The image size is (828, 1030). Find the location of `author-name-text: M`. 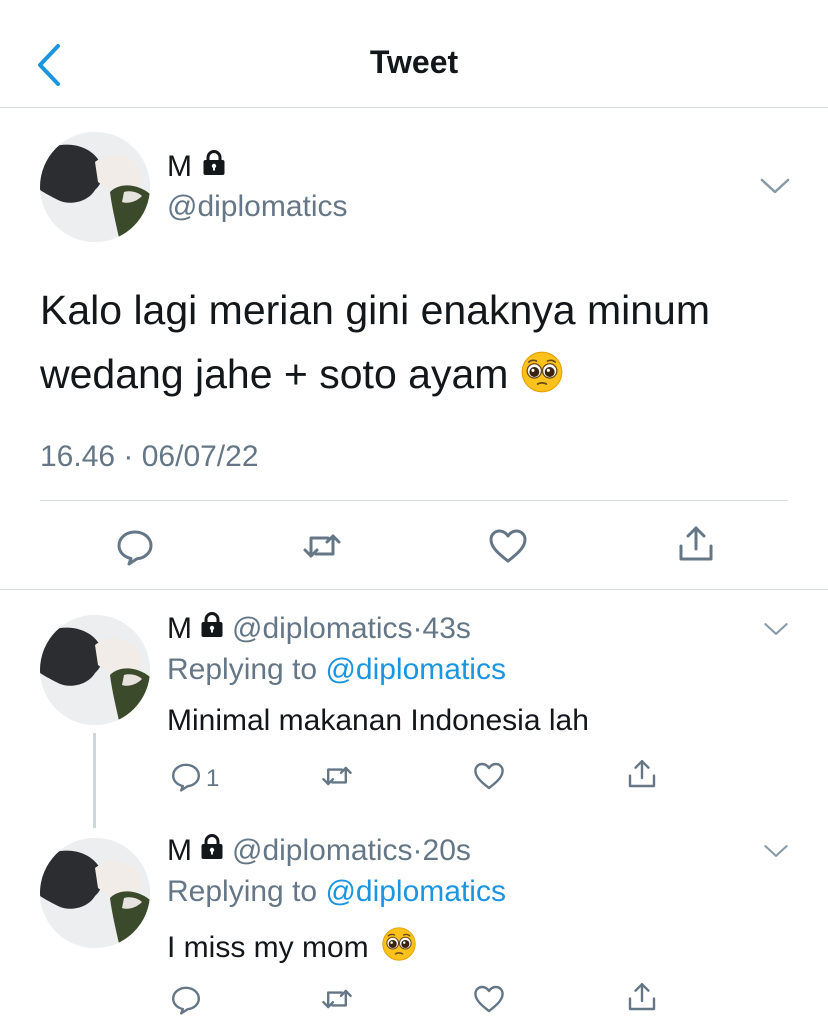

author-name-text: M is located at coordinates (179, 166).